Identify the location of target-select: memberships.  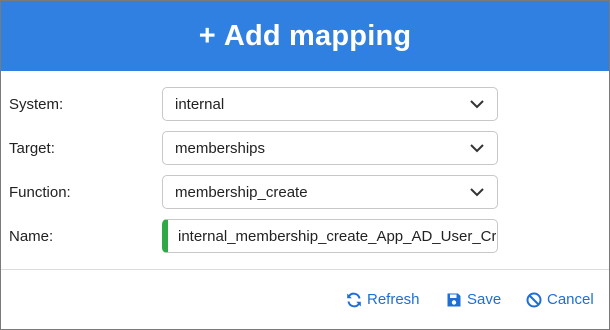
(330, 148).